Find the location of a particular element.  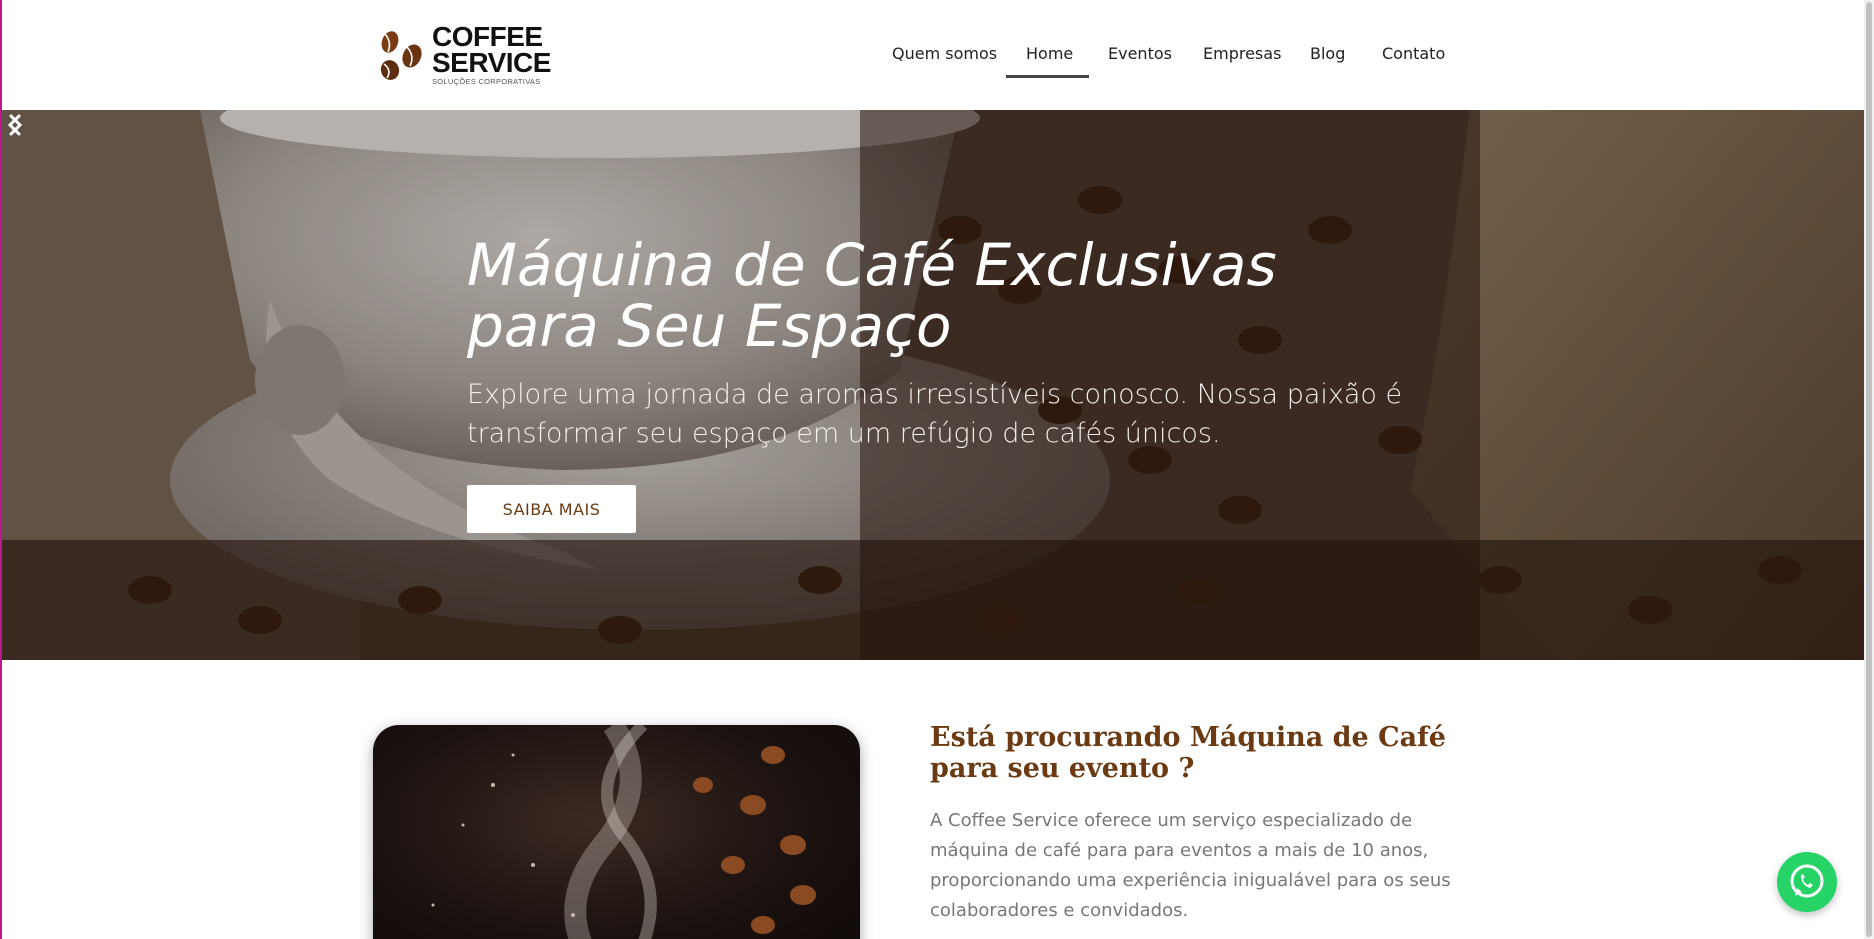

scrollbar-thumb is located at coordinates (1869, 469).